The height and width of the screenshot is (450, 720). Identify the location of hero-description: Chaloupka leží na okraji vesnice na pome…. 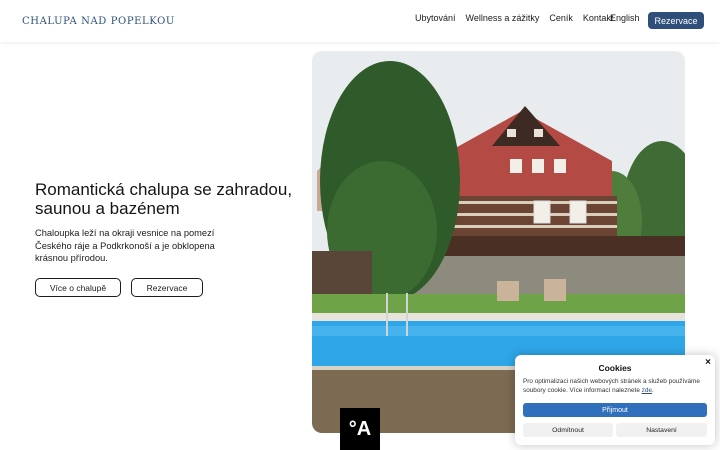
(125, 245).